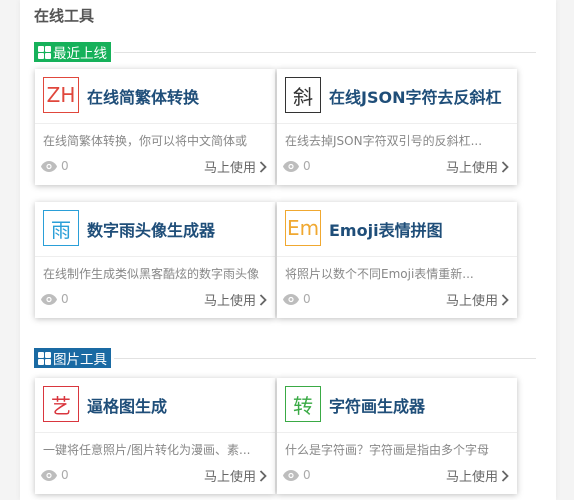  Describe the element at coordinates (155, 436) in the screenshot. I see `tool-card: 艺 逼格图生成 一键将任意照片/图片转化为漫画、素... 0 马上使用` at that location.